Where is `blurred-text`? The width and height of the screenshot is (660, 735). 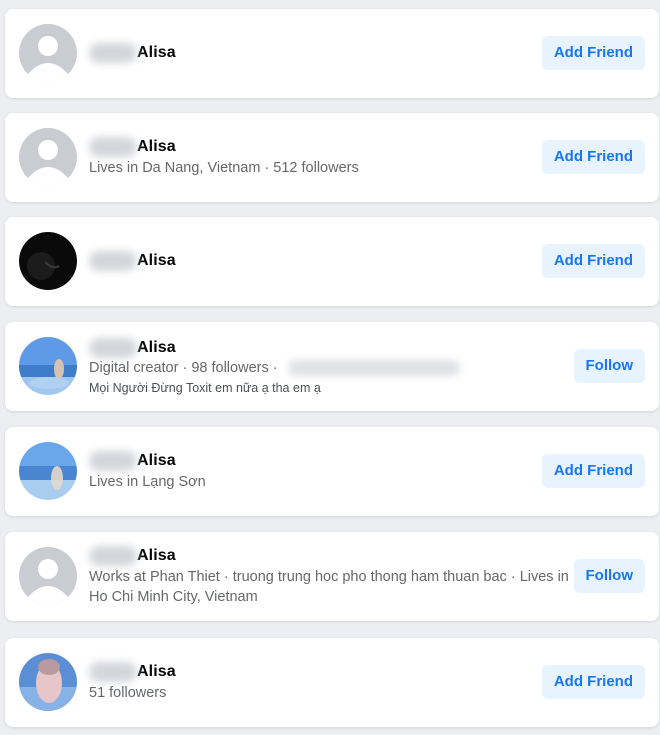 blurred-text is located at coordinates (373, 368).